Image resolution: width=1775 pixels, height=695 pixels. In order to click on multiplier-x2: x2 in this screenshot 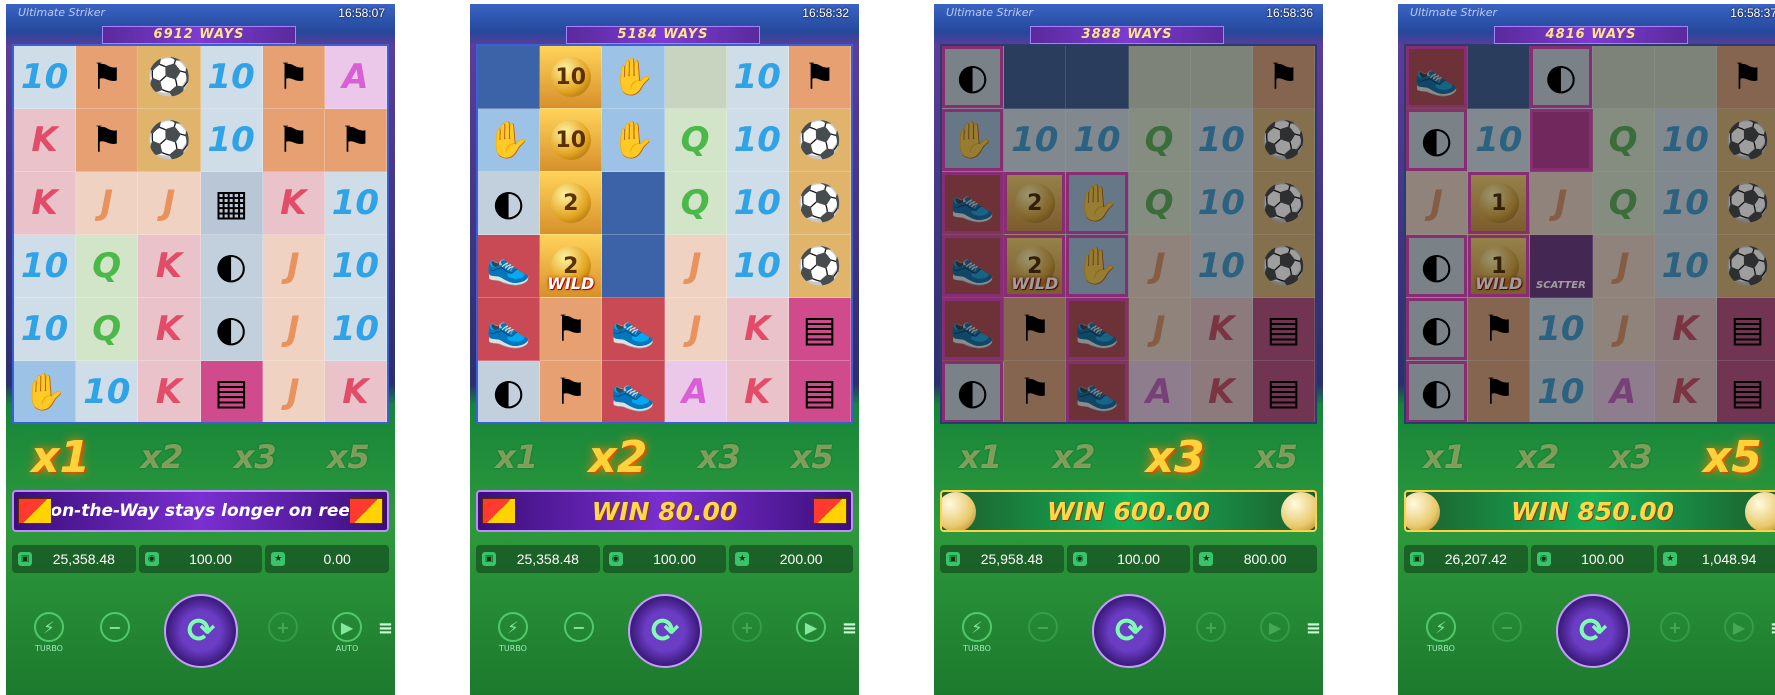, I will do `click(162, 457)`.